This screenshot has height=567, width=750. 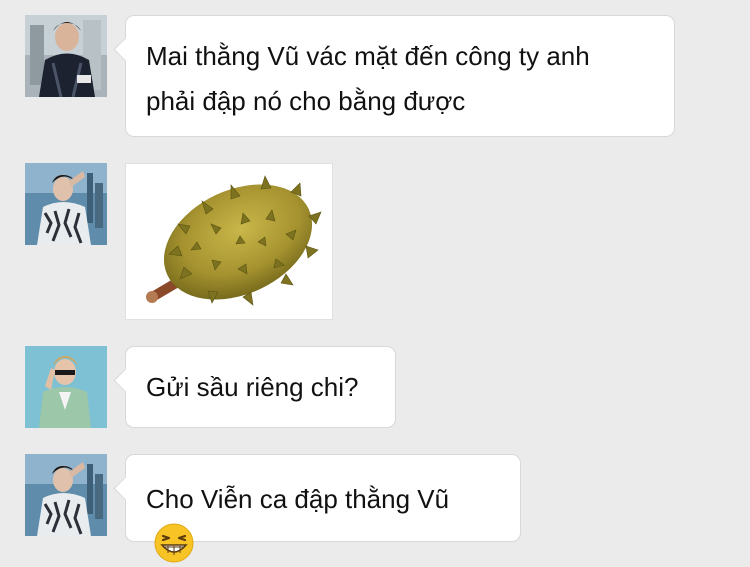 I want to click on message-row: Gửi sầu riêng chi?, so click(x=387, y=387).